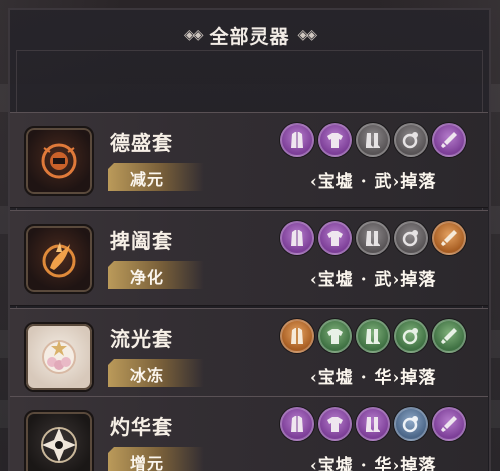 This screenshot has height=471, width=500. What do you see at coordinates (59, 259) in the screenshot?
I see `bai-he-emblem-icon` at bounding box center [59, 259].